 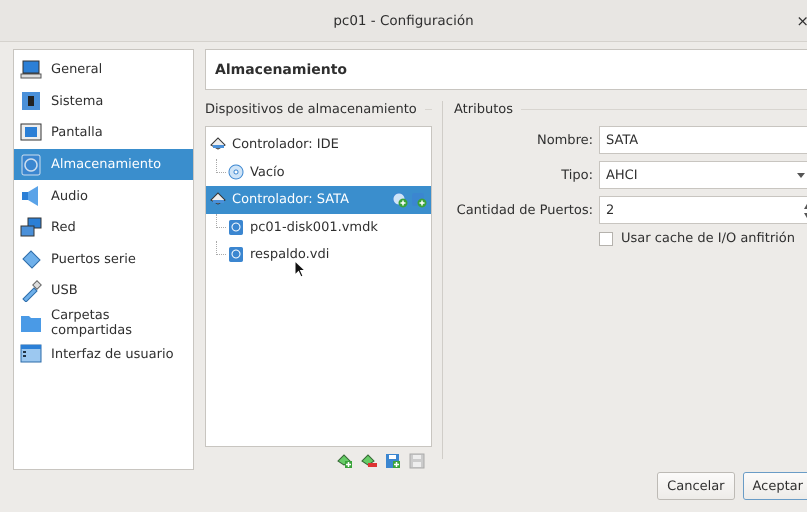 What do you see at coordinates (703, 175) in the screenshot?
I see `type-dropdown: AHCI` at bounding box center [703, 175].